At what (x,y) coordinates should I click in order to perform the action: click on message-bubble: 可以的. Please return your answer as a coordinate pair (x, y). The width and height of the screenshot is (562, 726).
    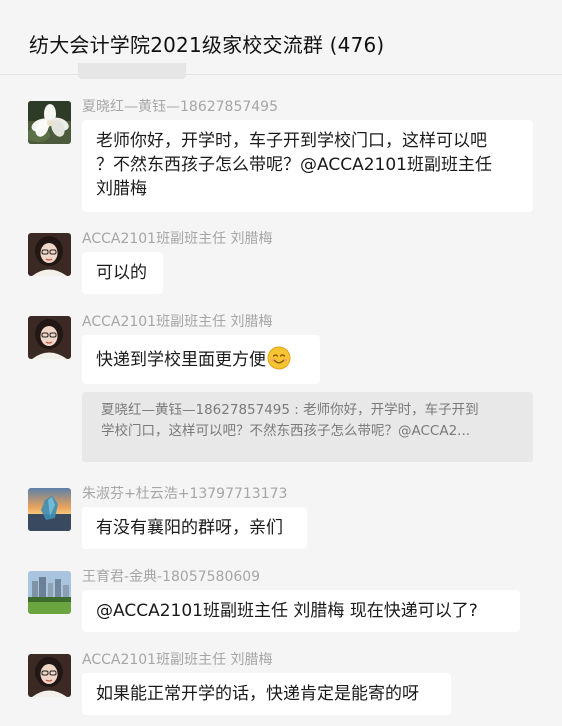
    Looking at the image, I should click on (122, 273).